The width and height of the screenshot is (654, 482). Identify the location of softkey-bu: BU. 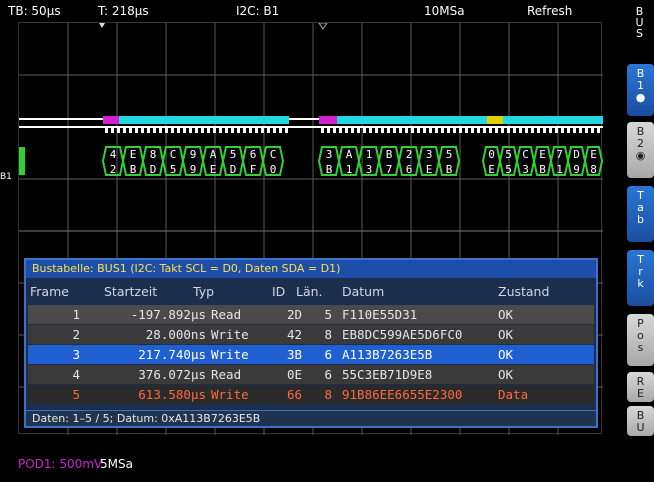
(640, 421).